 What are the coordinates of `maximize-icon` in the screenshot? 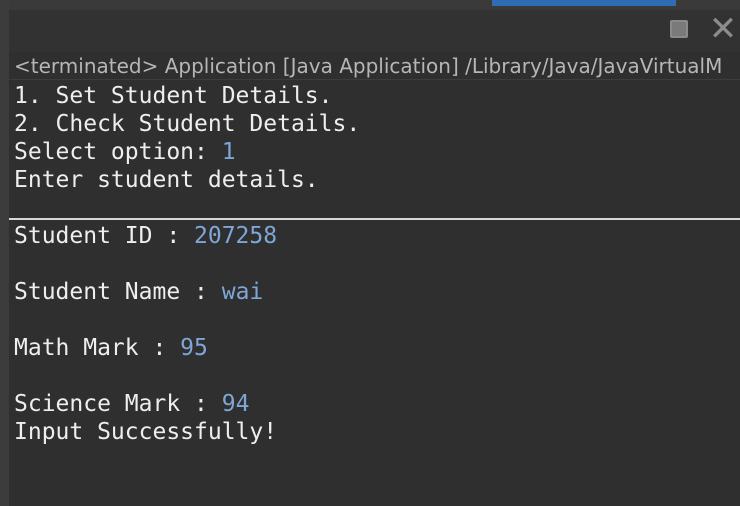 It's located at (679, 29).